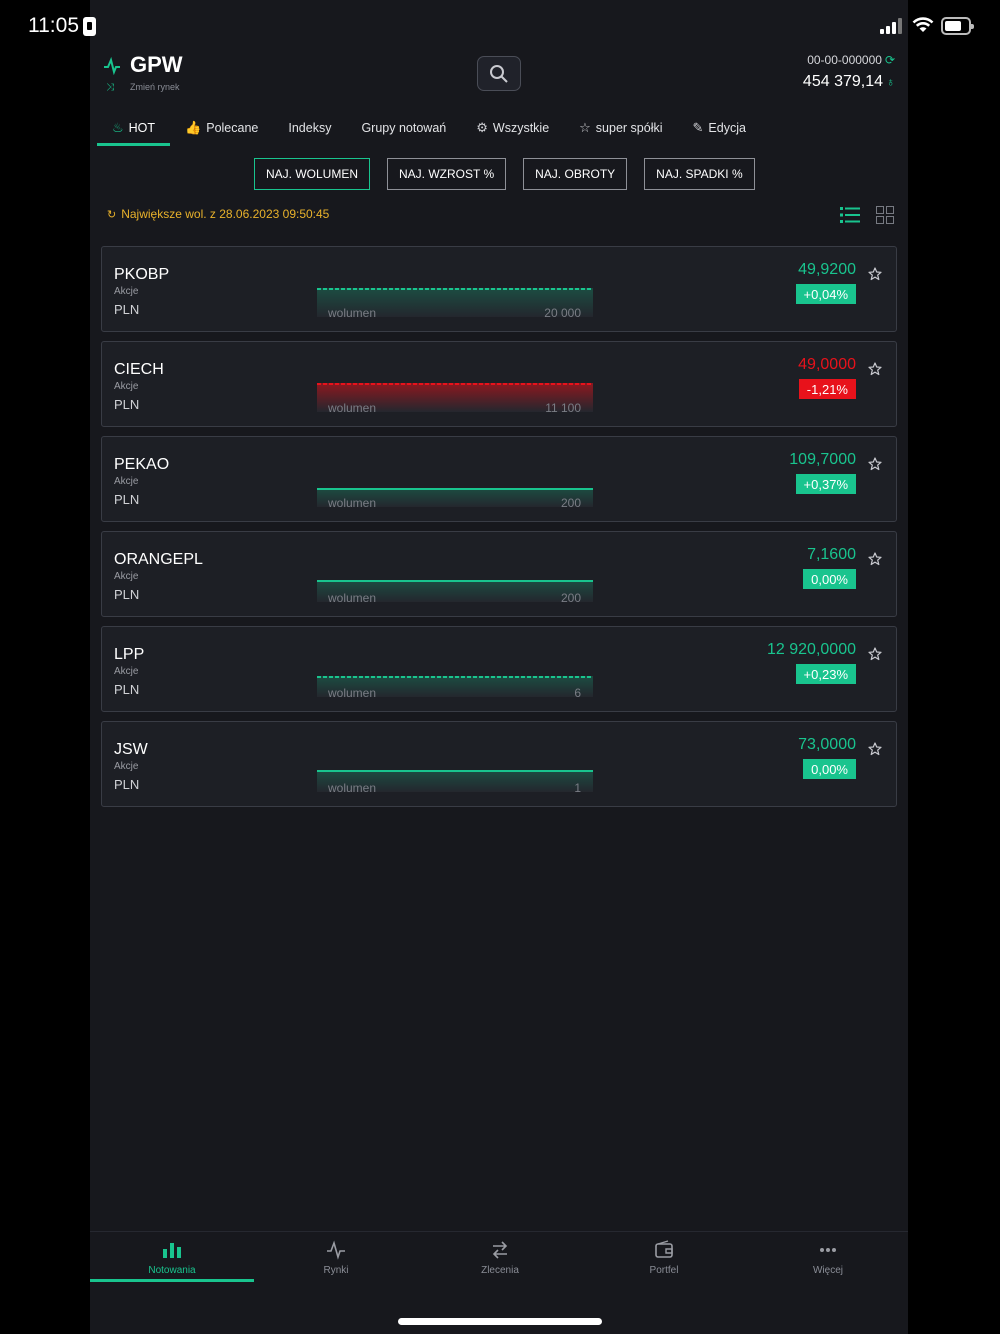  What do you see at coordinates (129, 654) in the screenshot?
I see `stock-symbol: LPP` at bounding box center [129, 654].